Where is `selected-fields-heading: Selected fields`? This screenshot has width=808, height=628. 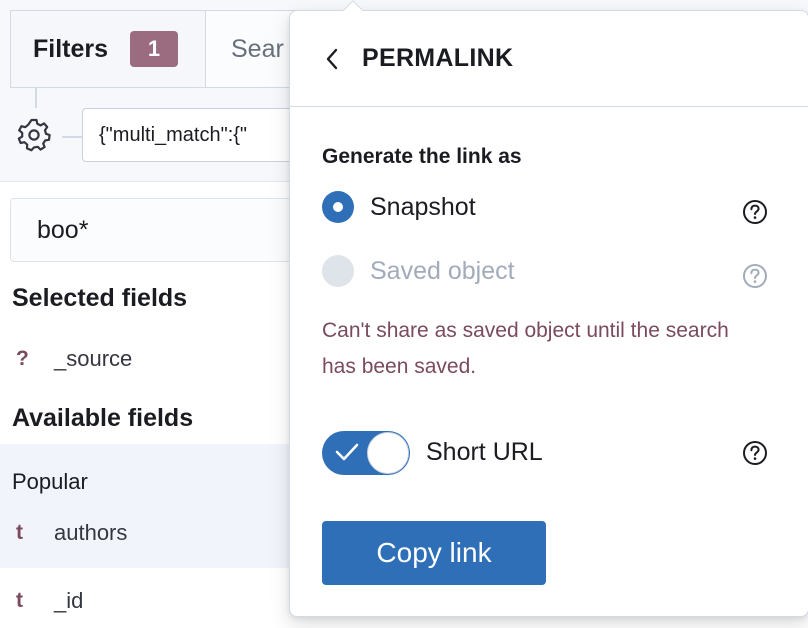
selected-fields-heading: Selected fields is located at coordinates (100, 298).